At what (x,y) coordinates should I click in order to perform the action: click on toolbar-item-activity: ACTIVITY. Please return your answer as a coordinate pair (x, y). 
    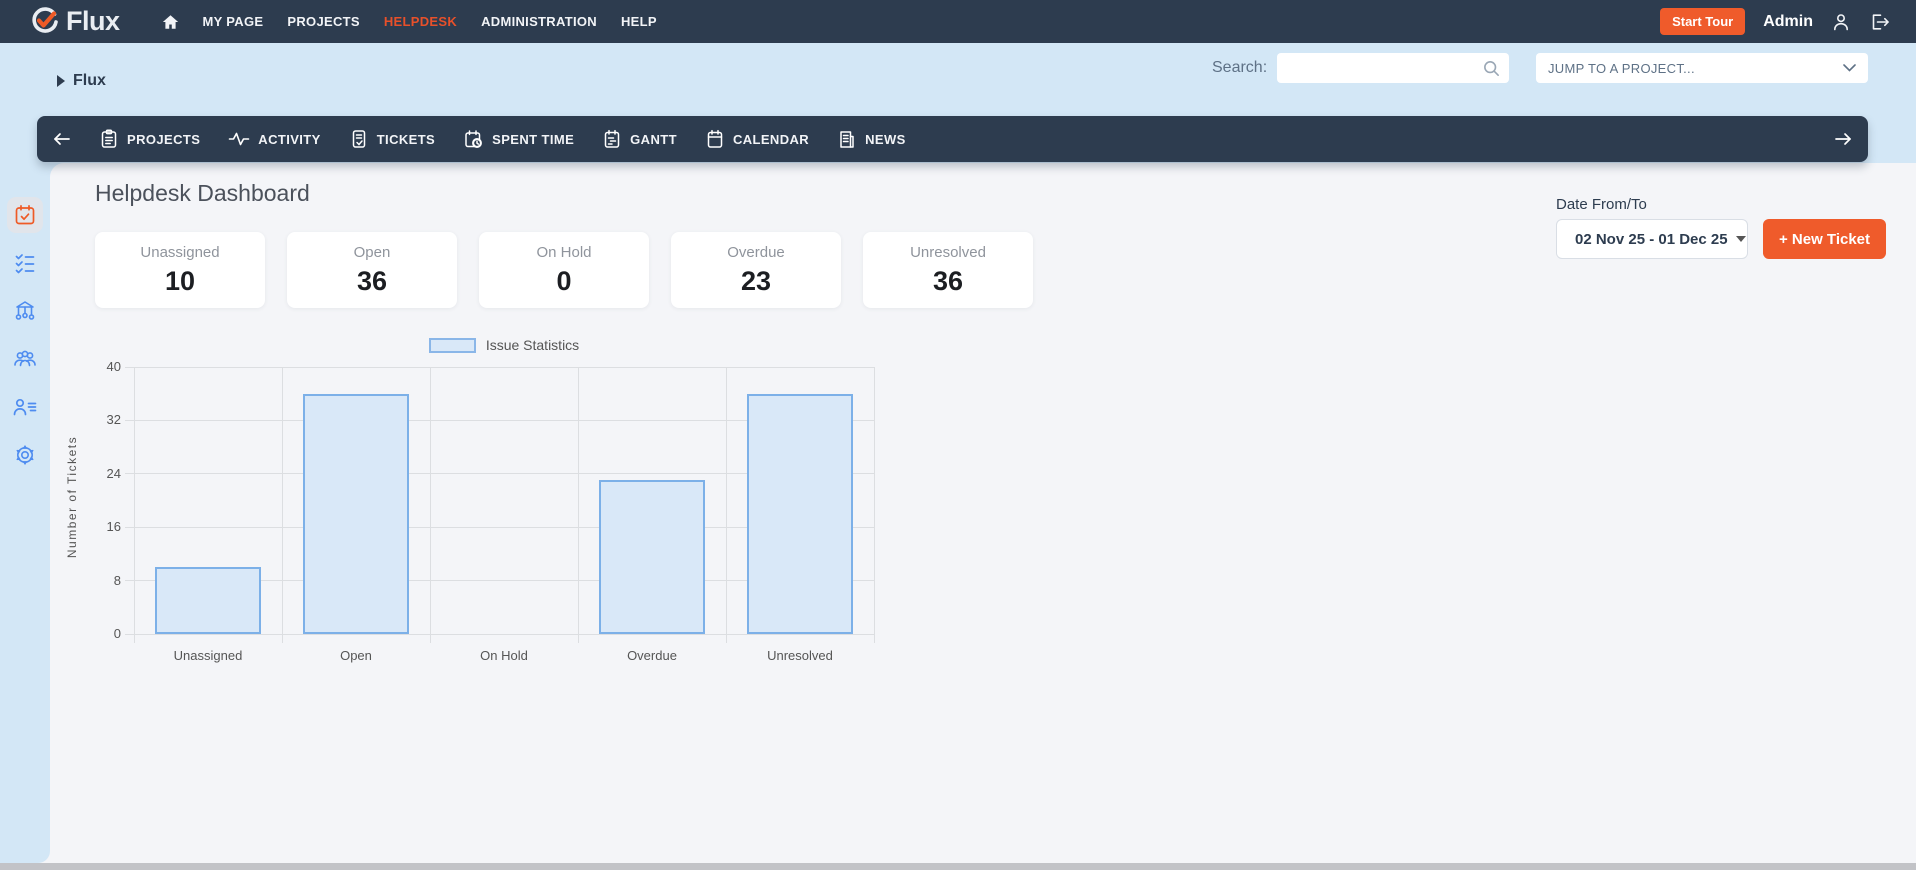
    Looking at the image, I should click on (274, 139).